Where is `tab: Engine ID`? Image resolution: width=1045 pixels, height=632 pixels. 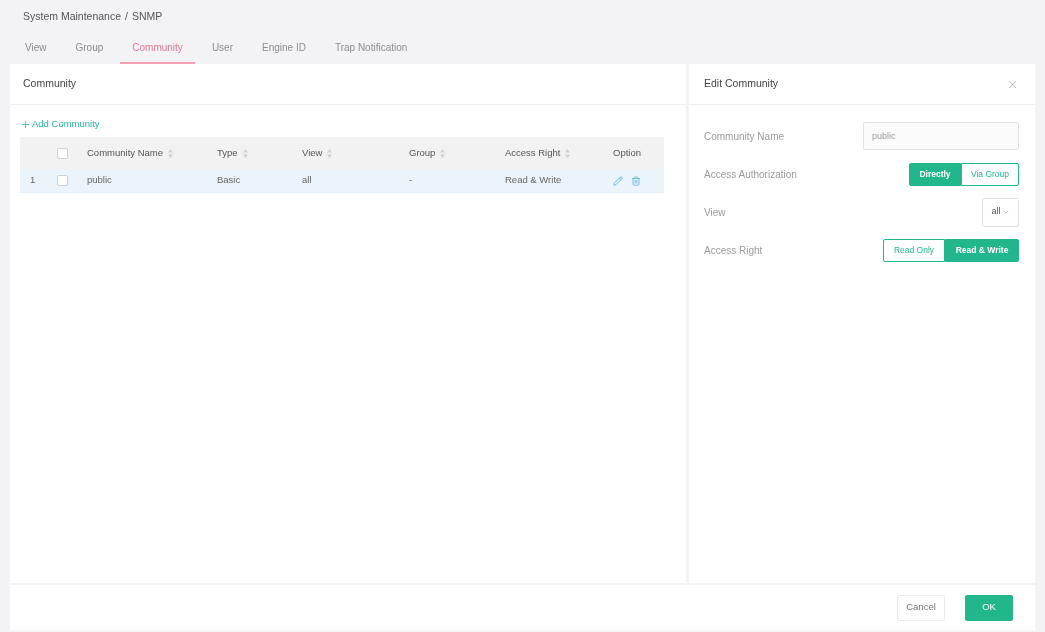 tab: Engine ID is located at coordinates (284, 49).